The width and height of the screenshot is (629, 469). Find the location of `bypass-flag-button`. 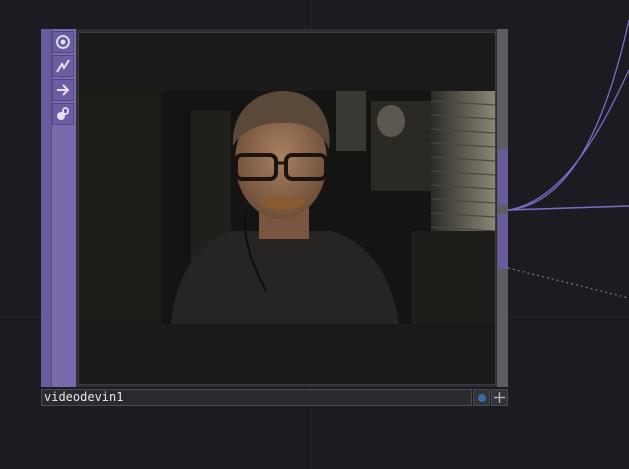

bypass-flag-button is located at coordinates (63, 66).